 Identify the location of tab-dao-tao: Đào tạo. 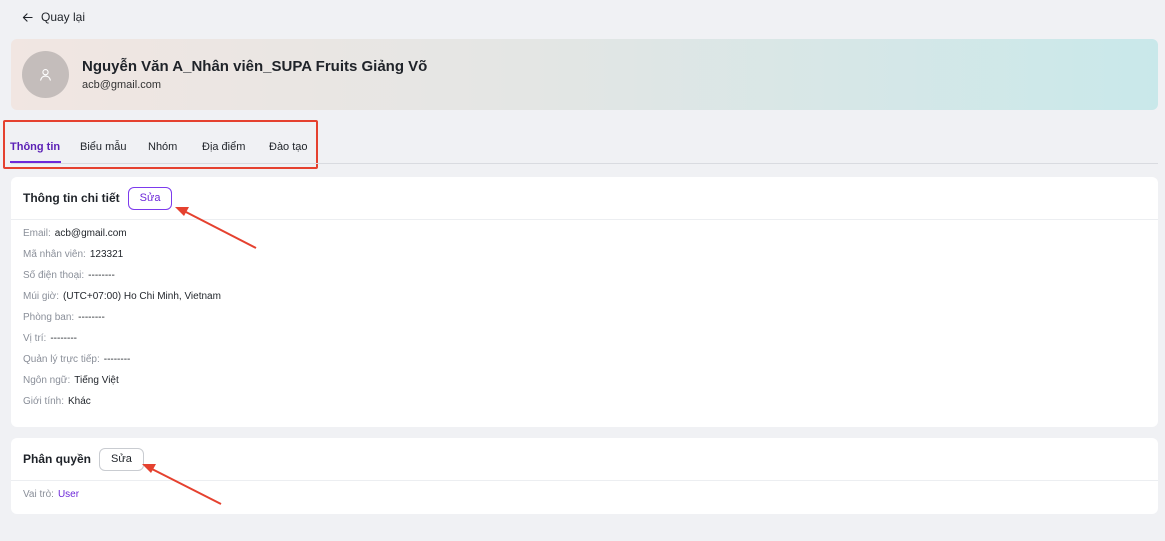
(288, 147).